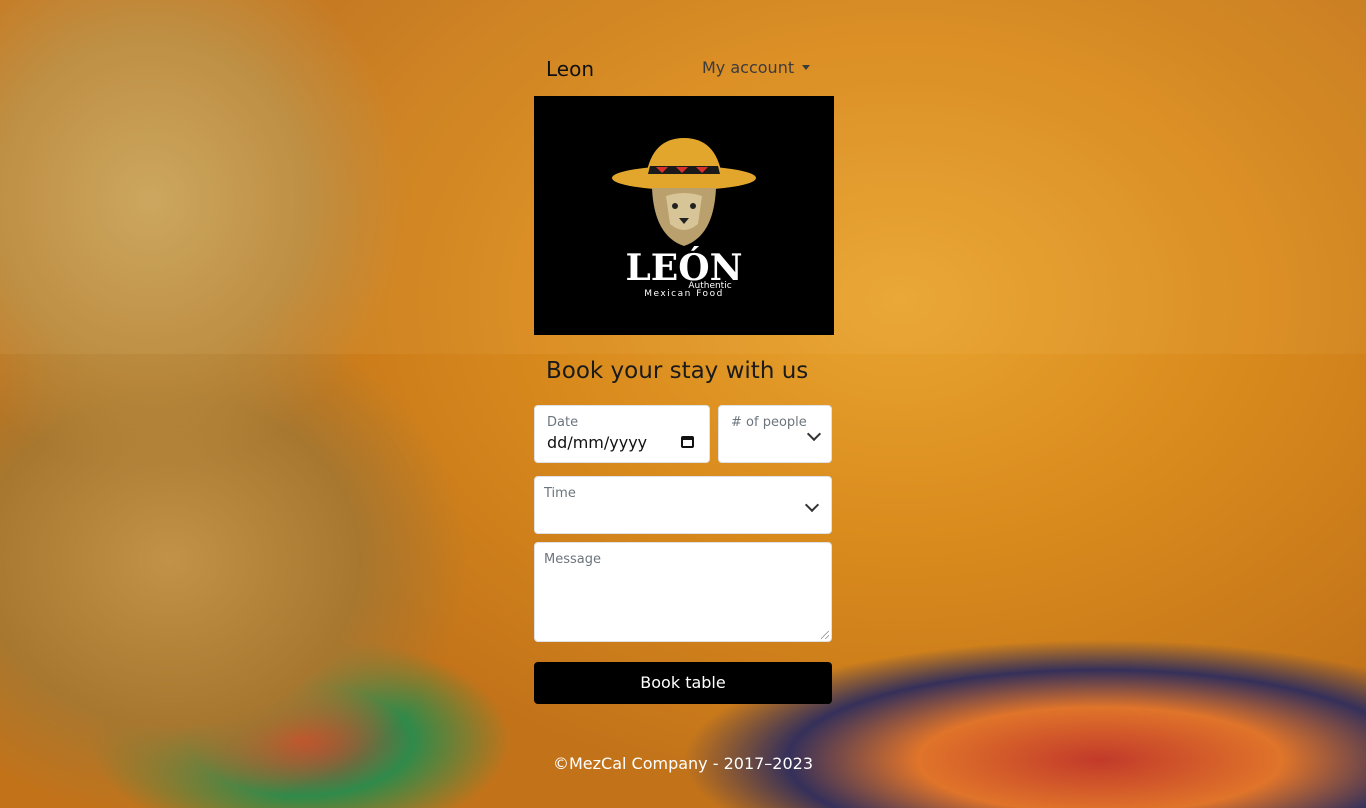  What do you see at coordinates (572, 559) in the screenshot?
I see `message-label: Message` at bounding box center [572, 559].